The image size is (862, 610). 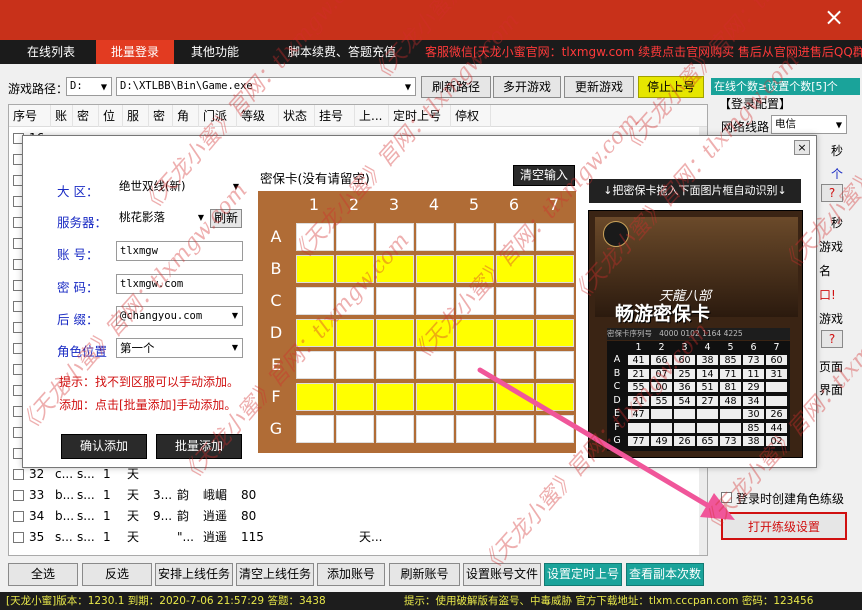 What do you see at coordinates (89, 86) in the screenshot?
I see `drive-select: D: ▼` at bounding box center [89, 86].